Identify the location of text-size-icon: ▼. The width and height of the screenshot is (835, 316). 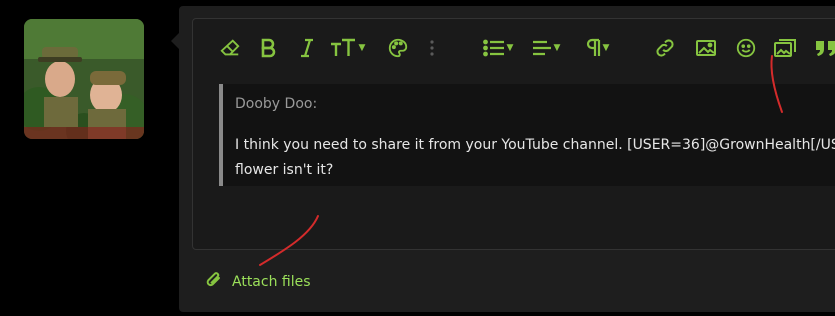
(347, 48).